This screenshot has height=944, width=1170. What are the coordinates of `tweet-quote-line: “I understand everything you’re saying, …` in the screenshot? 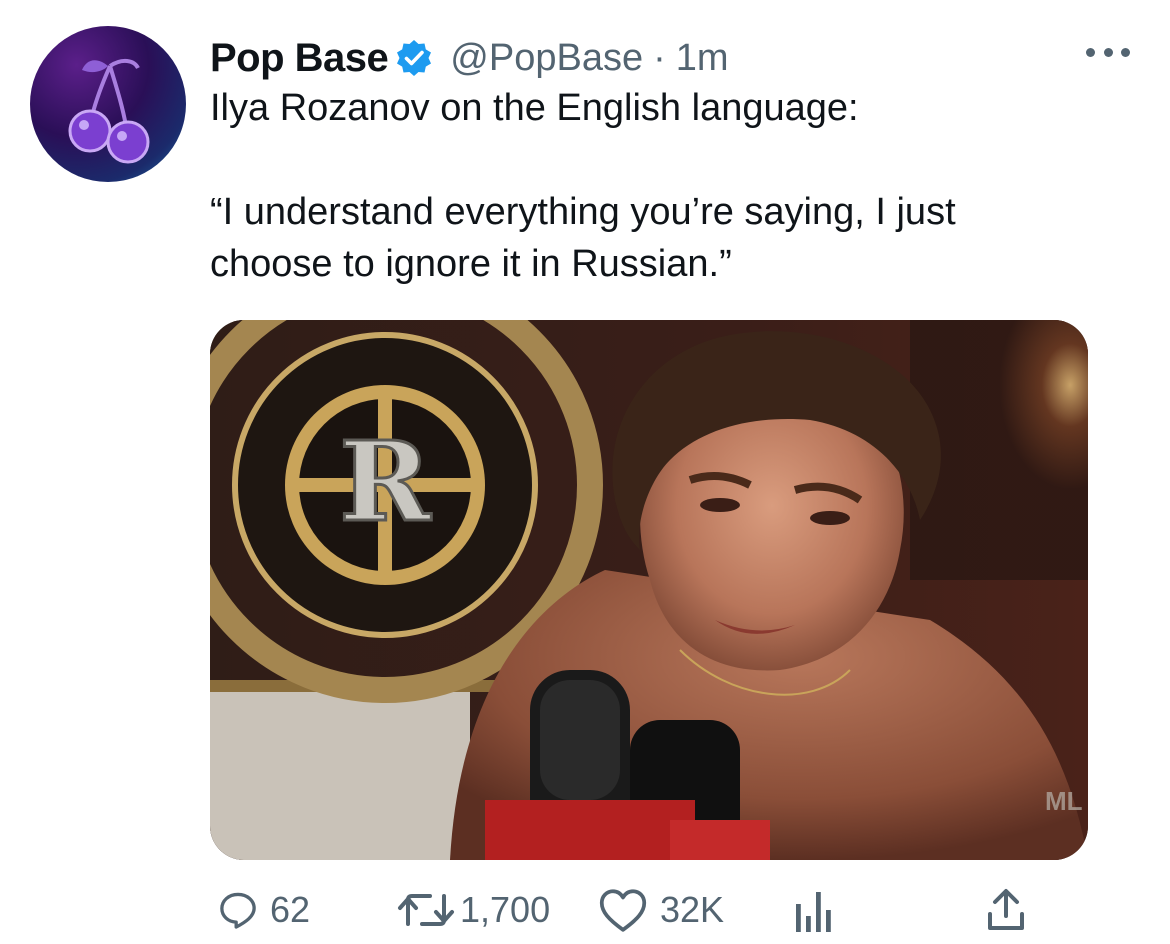 It's located at (583, 212).